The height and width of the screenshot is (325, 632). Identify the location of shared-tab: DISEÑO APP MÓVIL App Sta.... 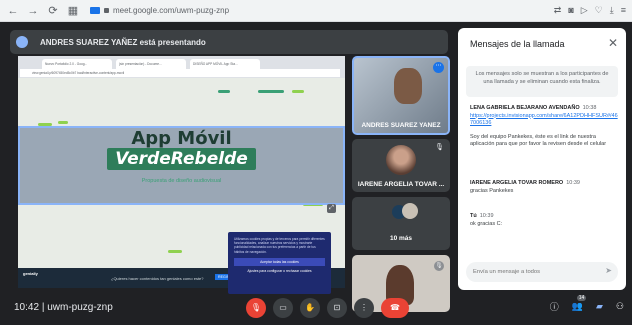
(225, 64).